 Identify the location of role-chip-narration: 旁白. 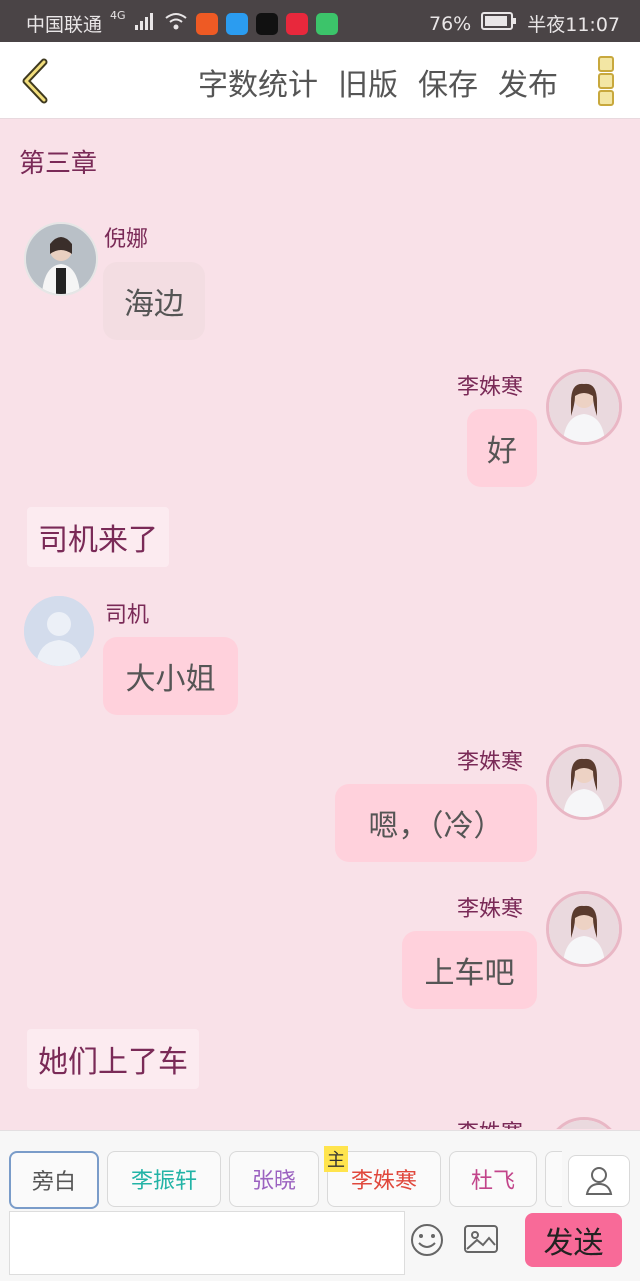
(54, 1180).